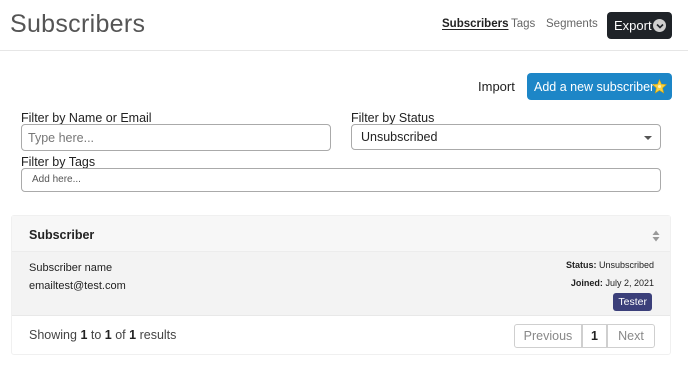  What do you see at coordinates (648, 138) in the screenshot?
I see `caret-down-icon` at bounding box center [648, 138].